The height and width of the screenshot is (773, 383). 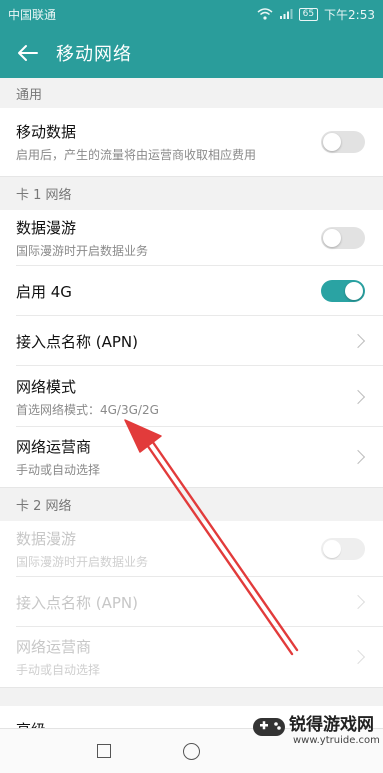 I want to click on enable-4g-row: 启用 4G, so click(x=191, y=291).